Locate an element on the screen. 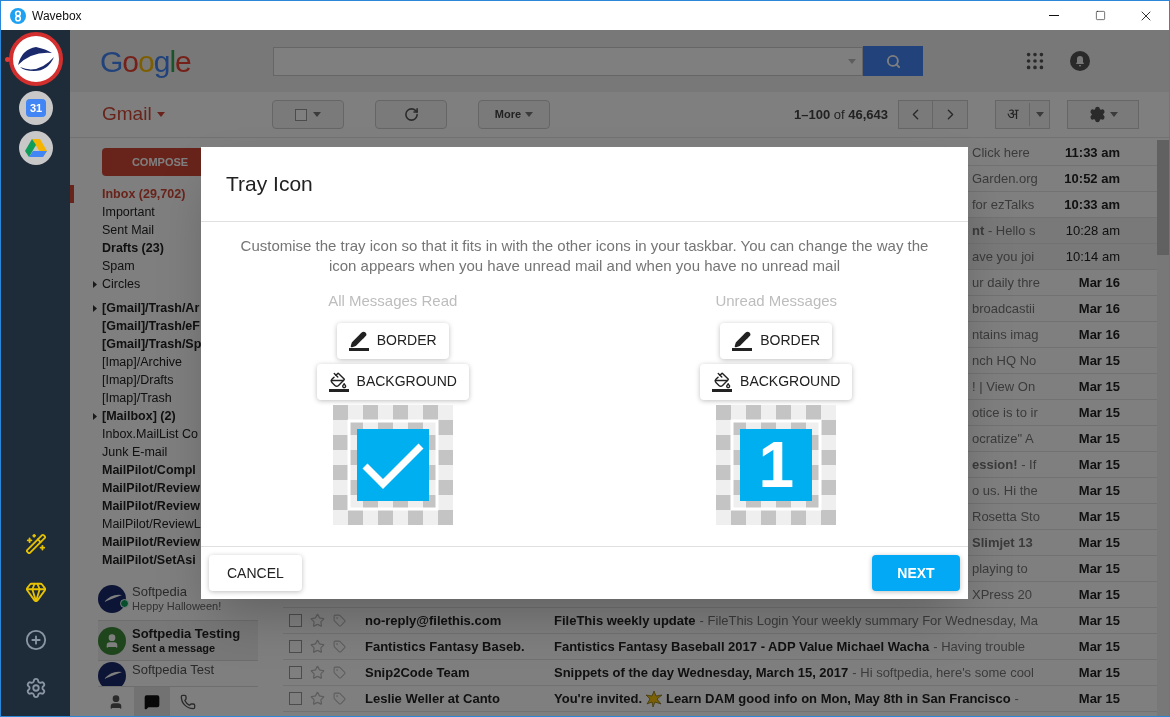 The width and height of the screenshot is (1170, 717). folder-item: Inbox.MailList Co is located at coordinates (150, 434).